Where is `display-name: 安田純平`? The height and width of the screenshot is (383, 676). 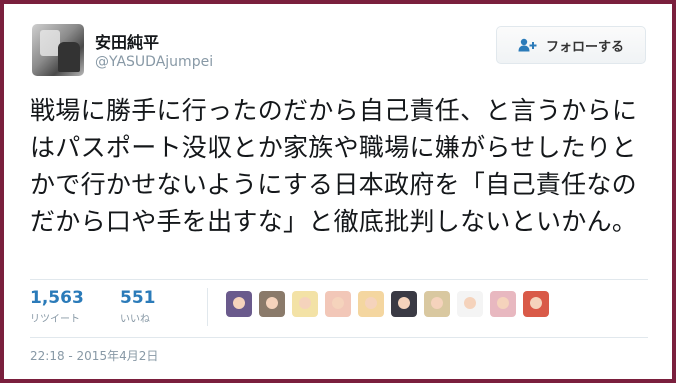
display-name: 安田純平 is located at coordinates (127, 41).